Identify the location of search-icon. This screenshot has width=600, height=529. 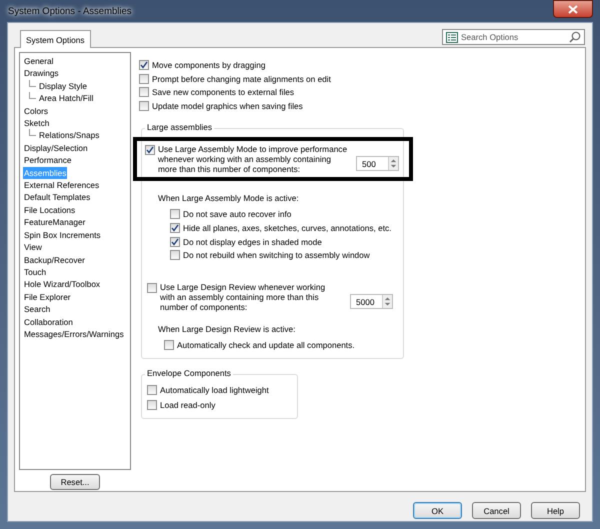
(575, 37).